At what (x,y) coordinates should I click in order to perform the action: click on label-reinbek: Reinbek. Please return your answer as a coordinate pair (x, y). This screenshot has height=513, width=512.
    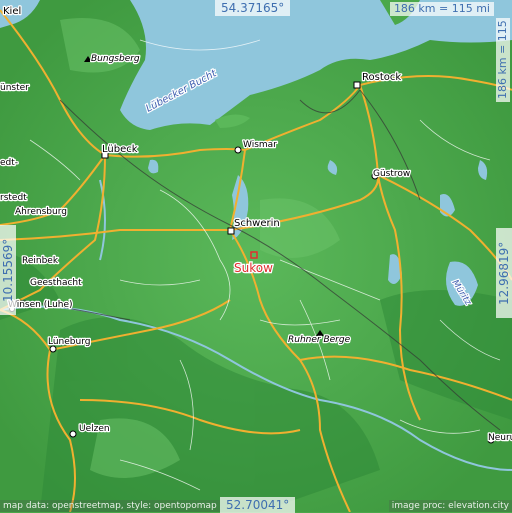
    Looking at the image, I should click on (40, 261).